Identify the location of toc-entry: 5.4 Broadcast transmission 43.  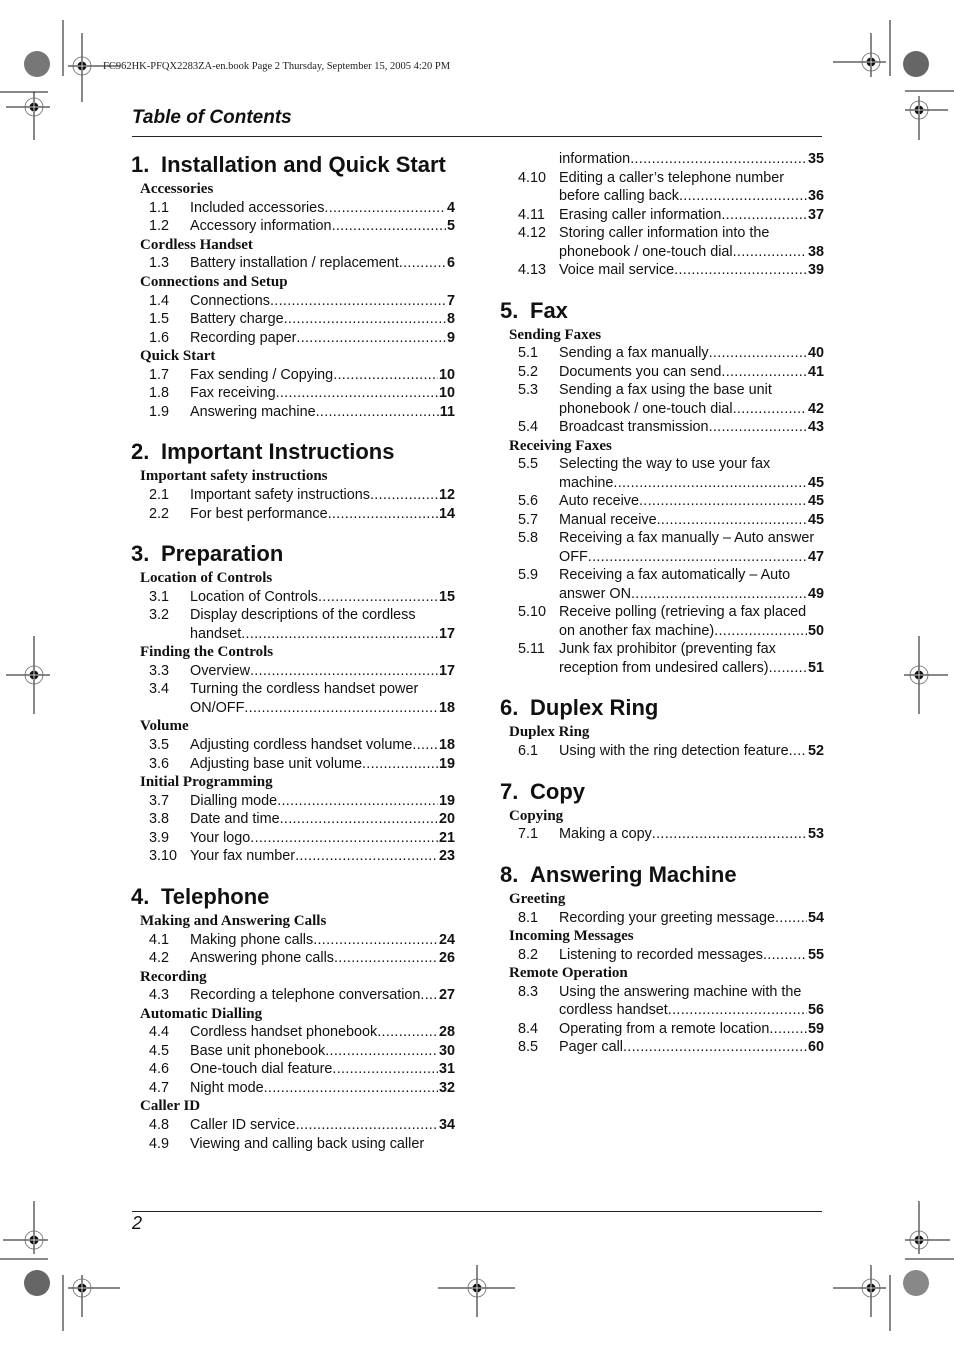
(662, 427).